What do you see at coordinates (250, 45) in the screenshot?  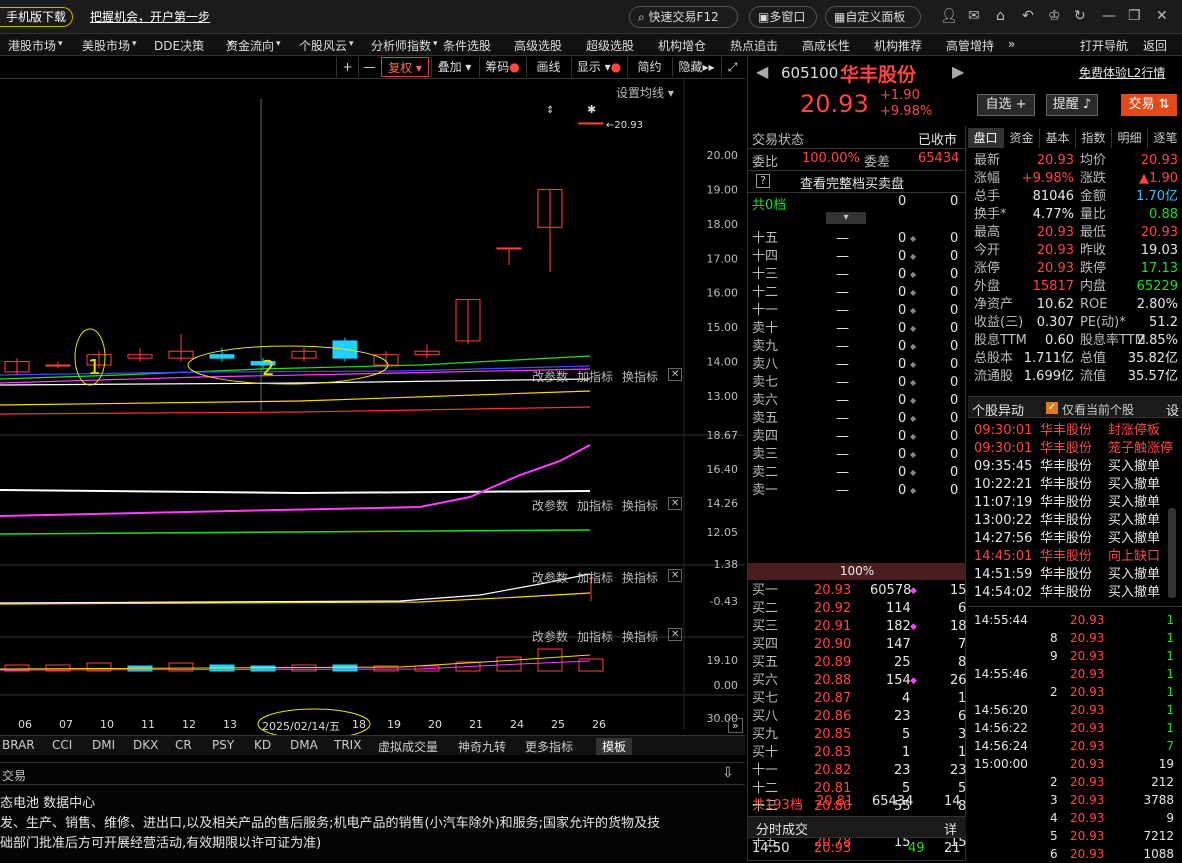 I see `menu-item: 资金流向` at bounding box center [250, 45].